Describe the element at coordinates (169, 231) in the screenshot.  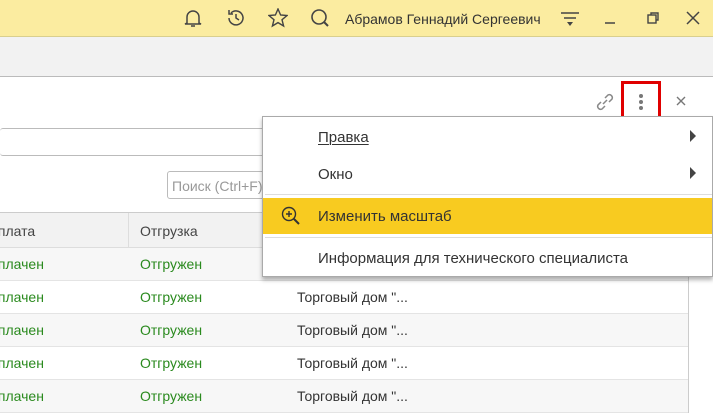
I see `column-header-shipment: Отгрузка` at that location.